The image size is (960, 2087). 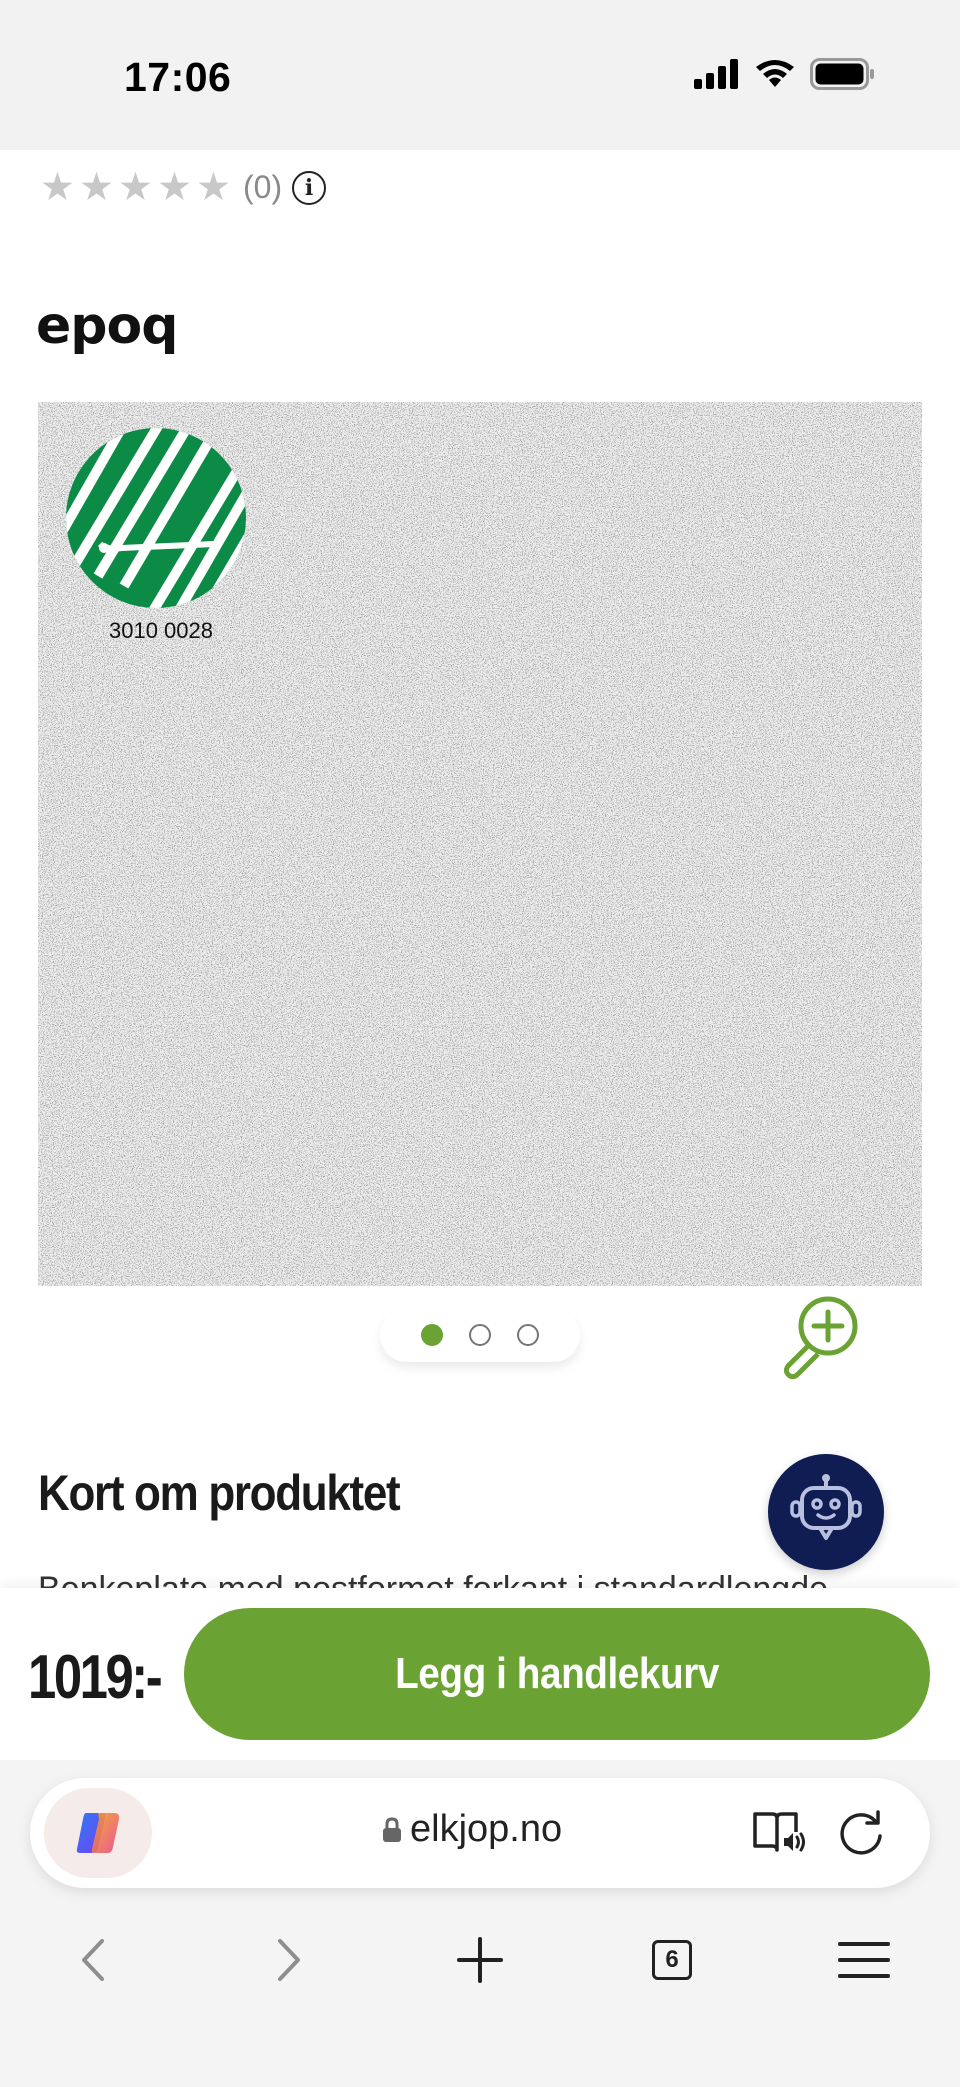 I want to click on status-icons, so click(x=785, y=74).